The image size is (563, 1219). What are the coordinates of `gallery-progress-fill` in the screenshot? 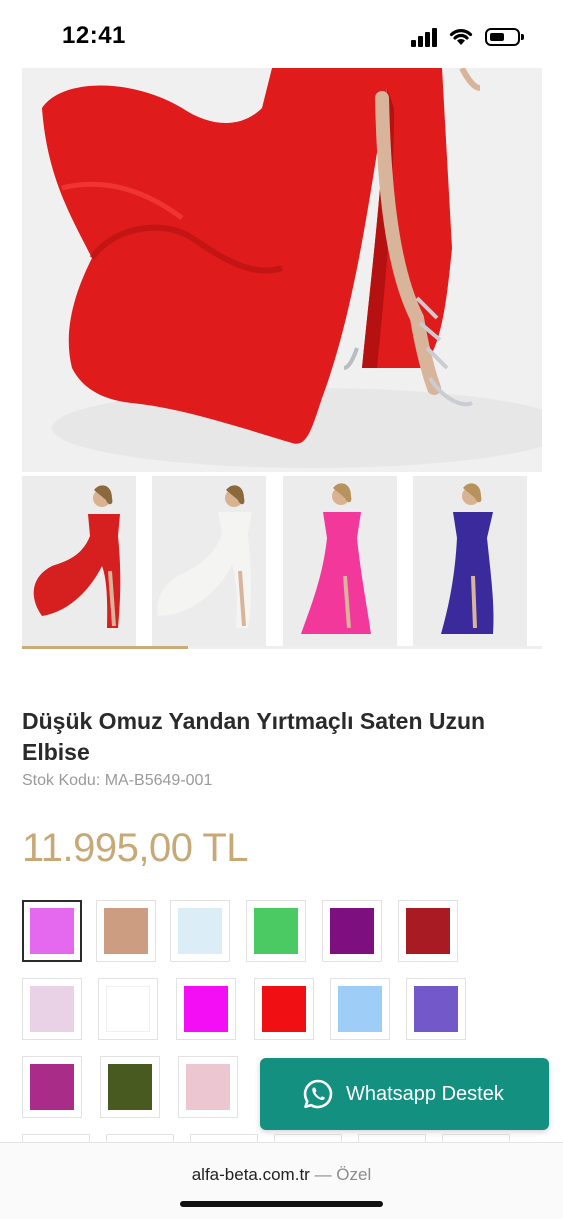 It's located at (105, 647).